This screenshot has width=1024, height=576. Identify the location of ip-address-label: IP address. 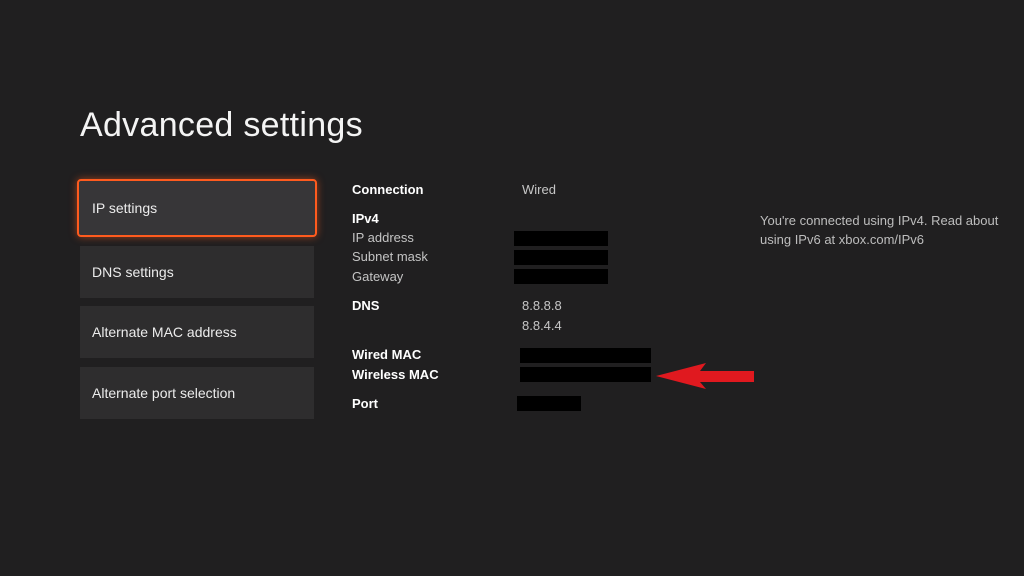
(383, 237).